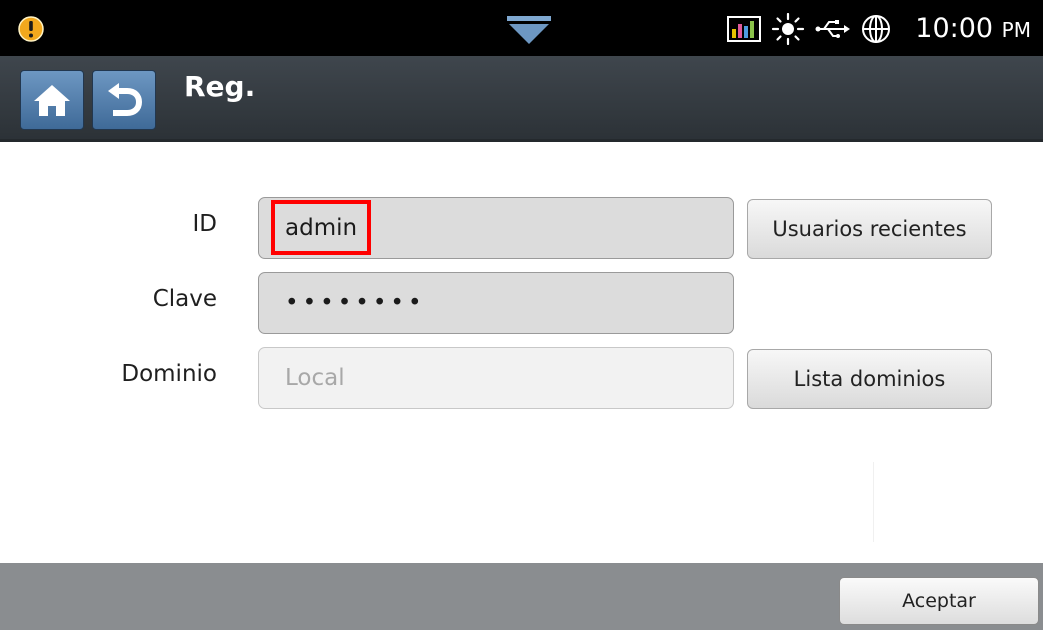  What do you see at coordinates (744, 29) in the screenshot?
I see `signal-bars-icon` at bounding box center [744, 29].